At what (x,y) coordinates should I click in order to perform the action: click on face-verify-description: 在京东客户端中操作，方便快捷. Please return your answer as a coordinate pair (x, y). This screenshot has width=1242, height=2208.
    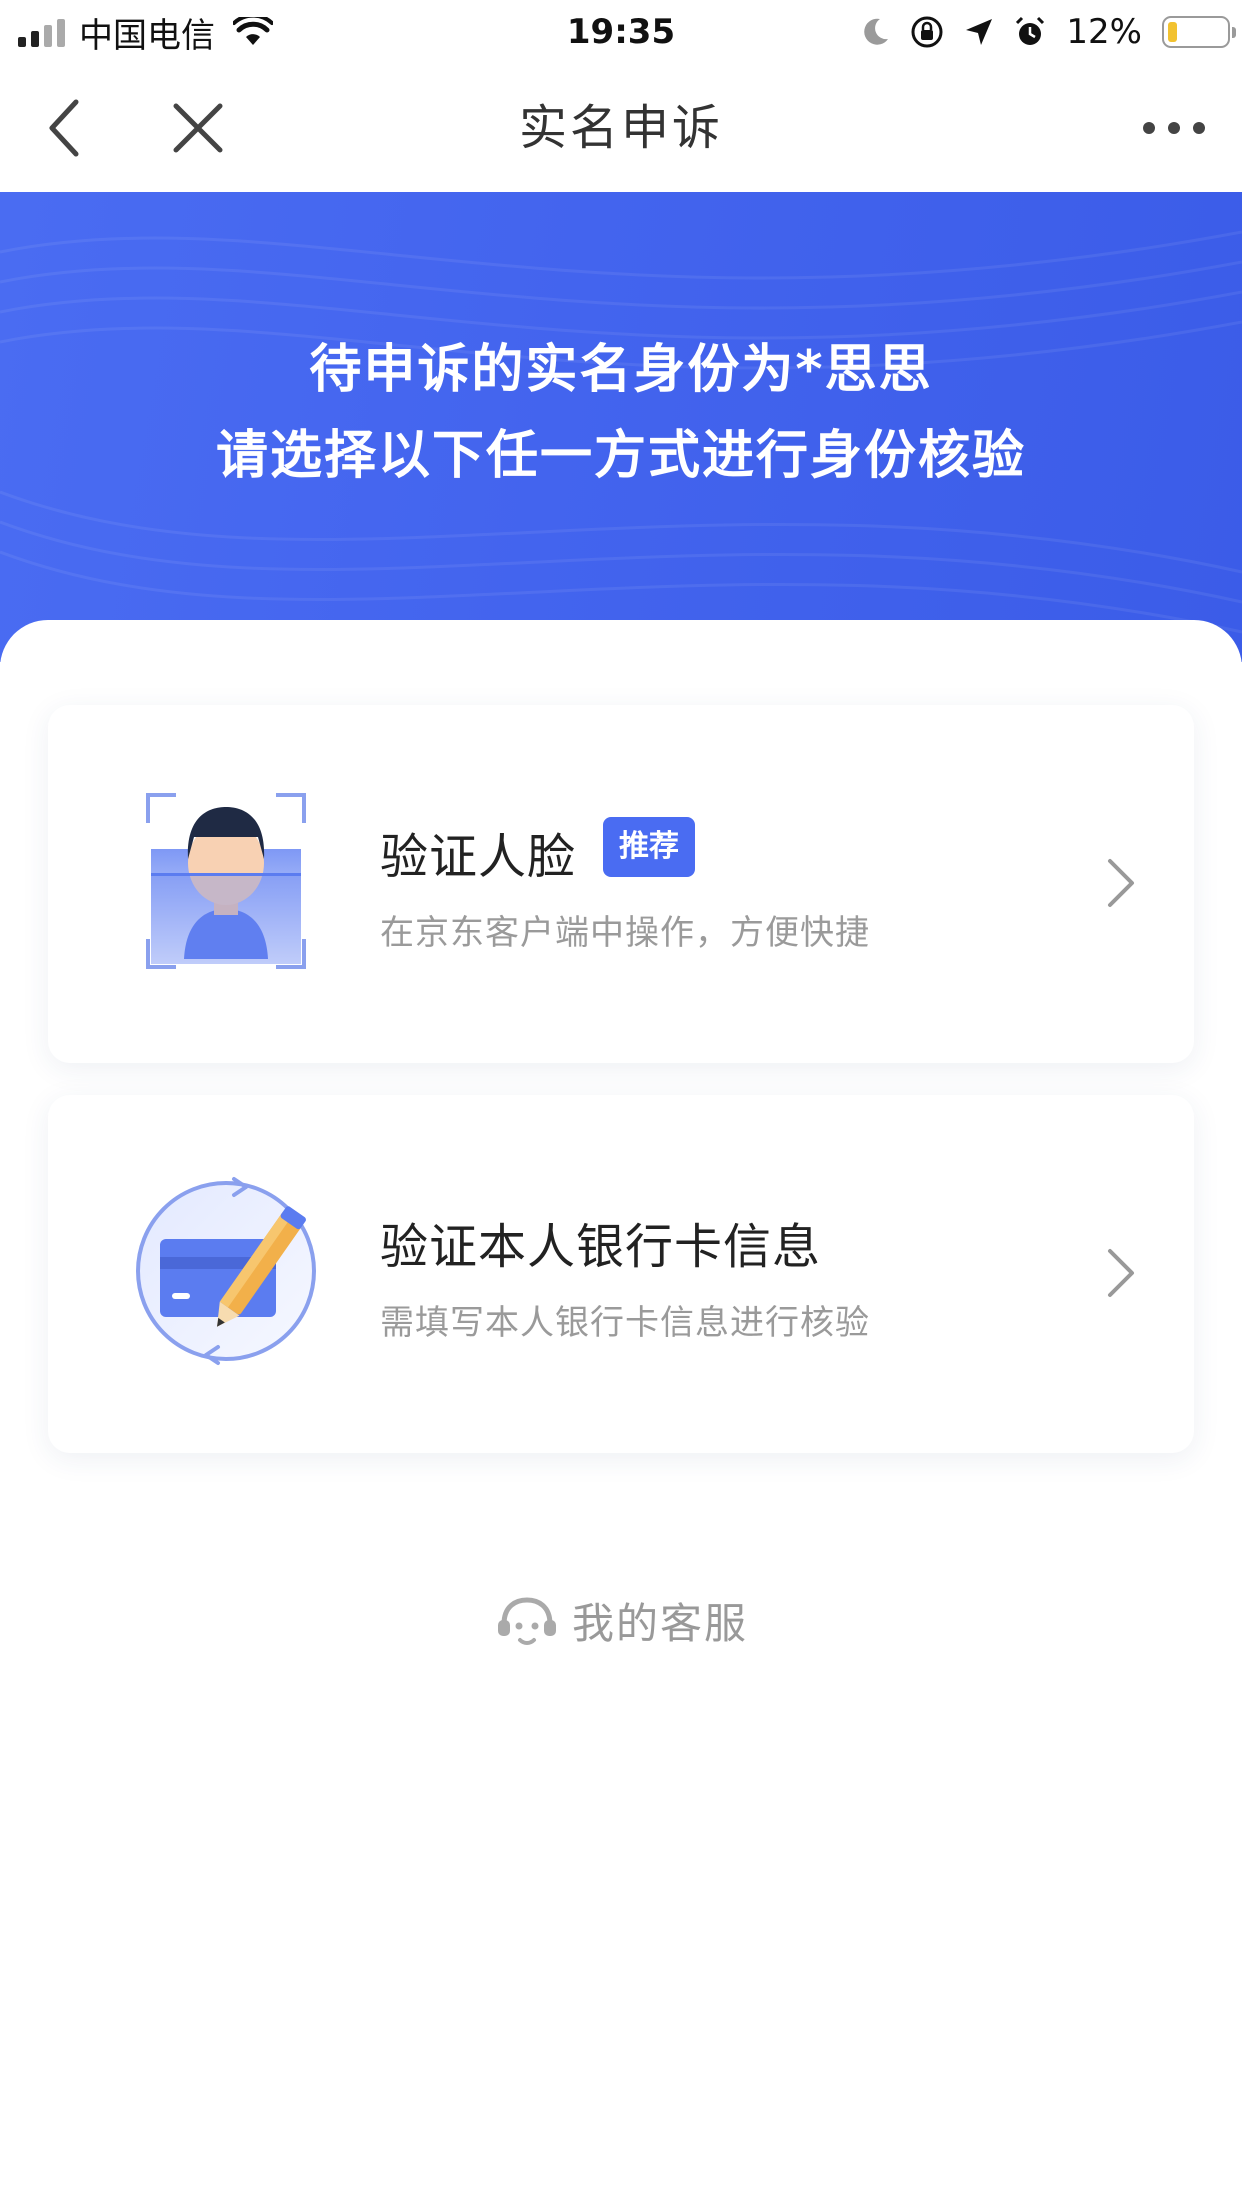
    Looking at the image, I should click on (625, 933).